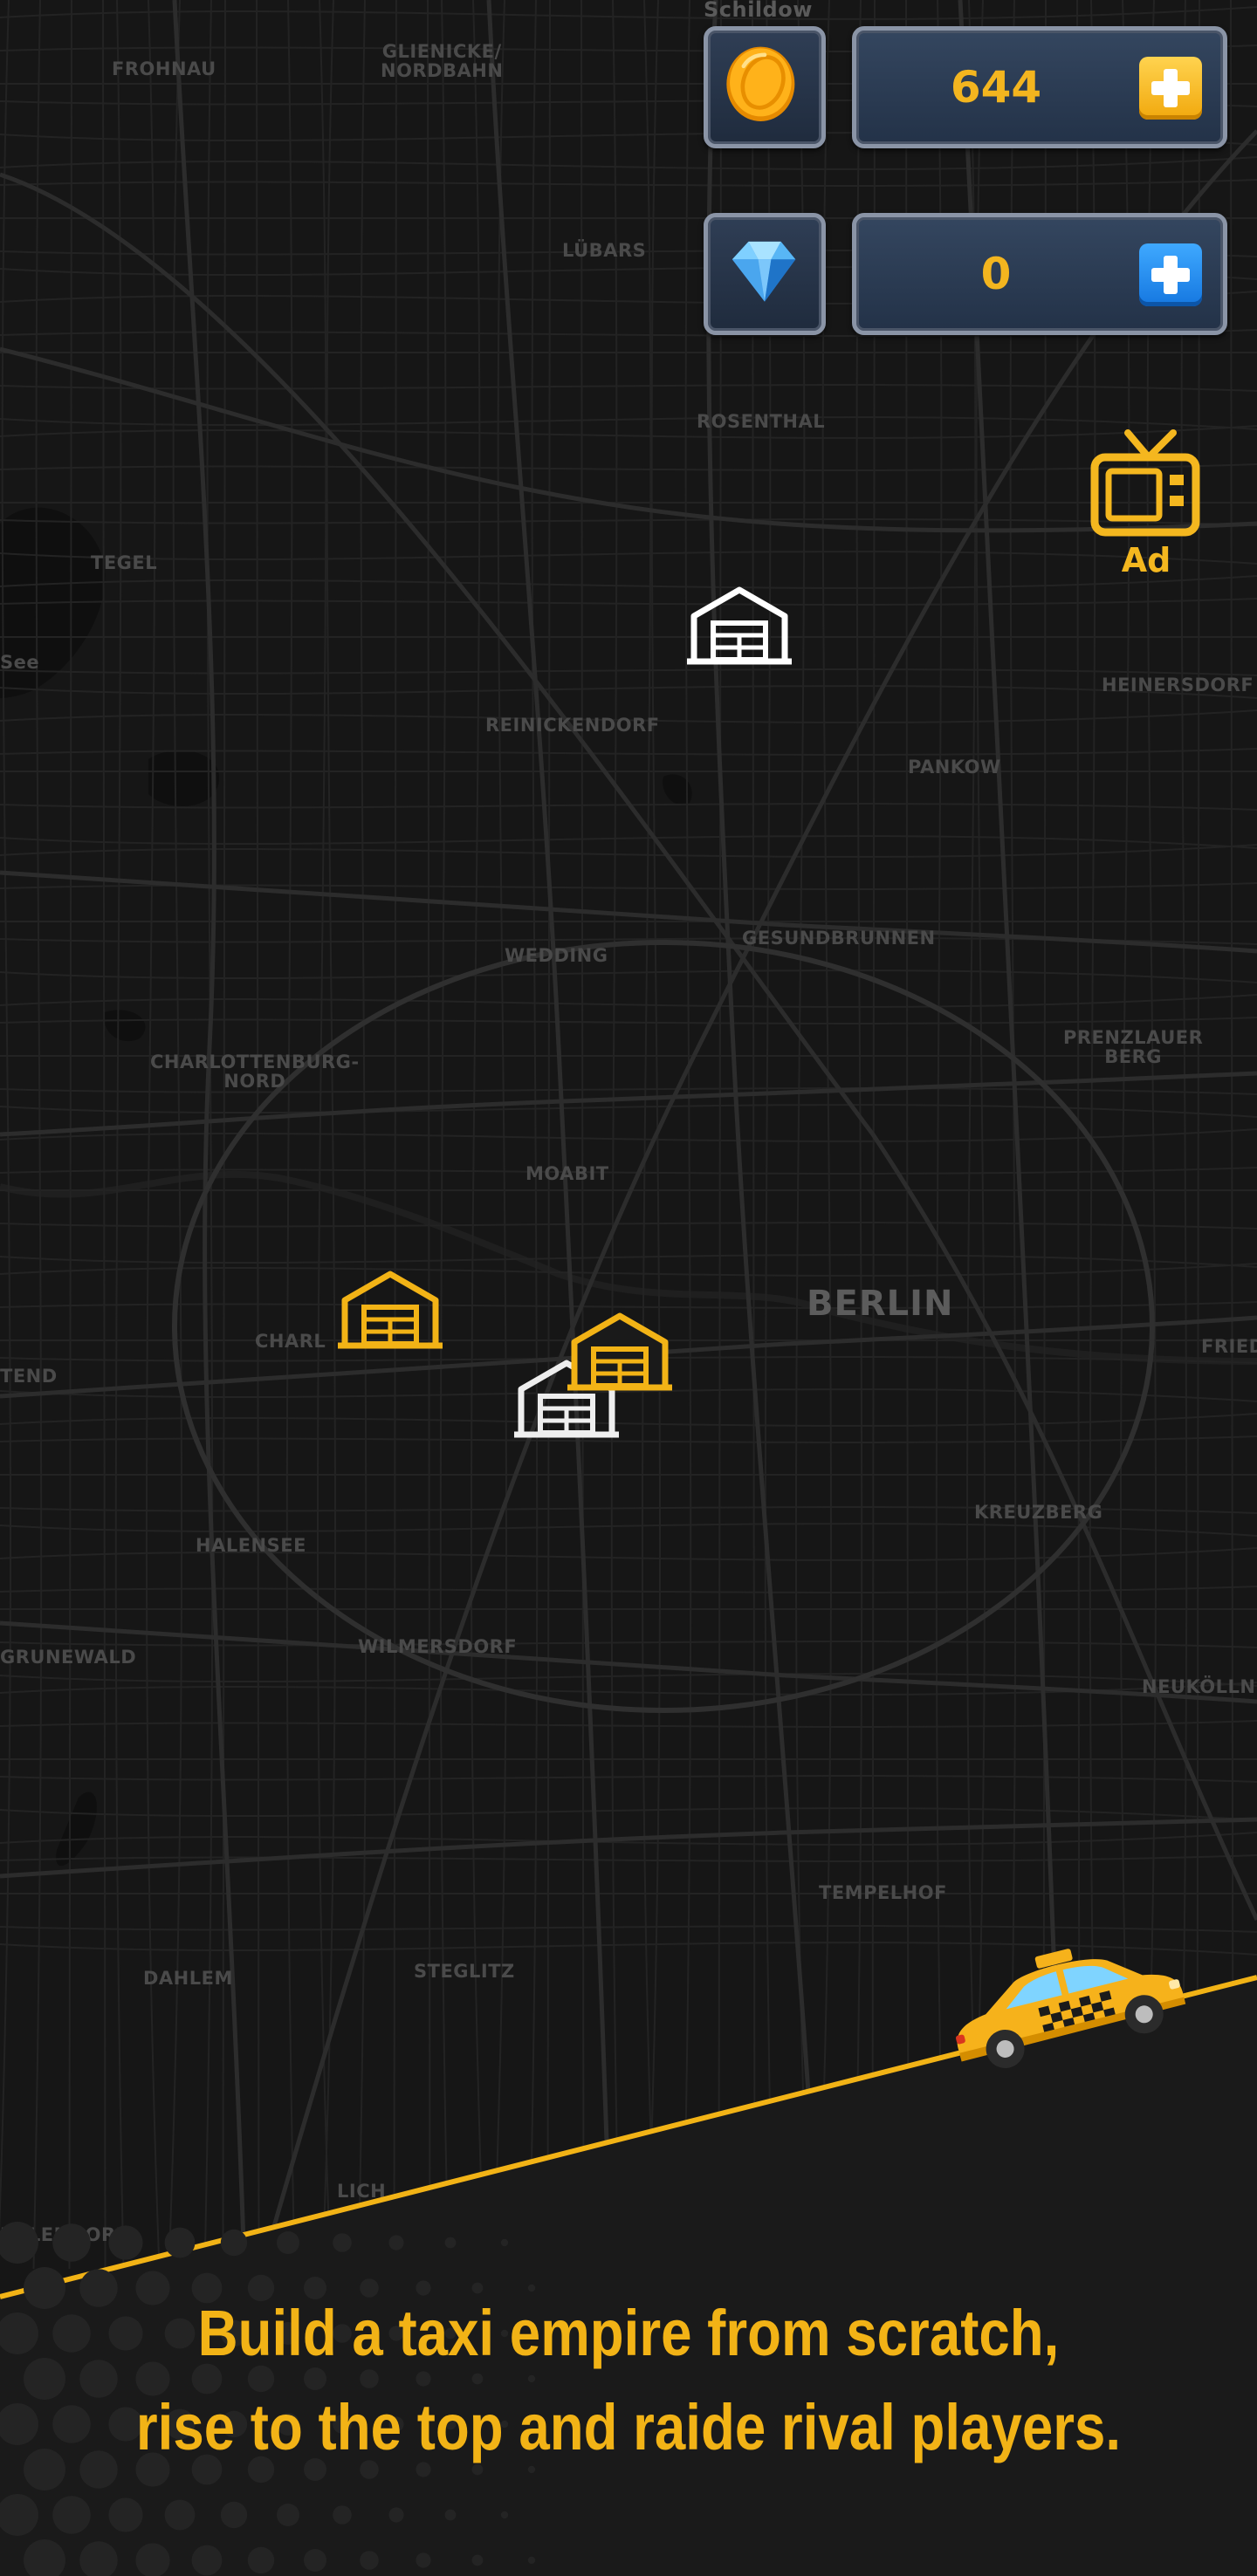  I want to click on district-label: HALENSEE, so click(251, 1545).